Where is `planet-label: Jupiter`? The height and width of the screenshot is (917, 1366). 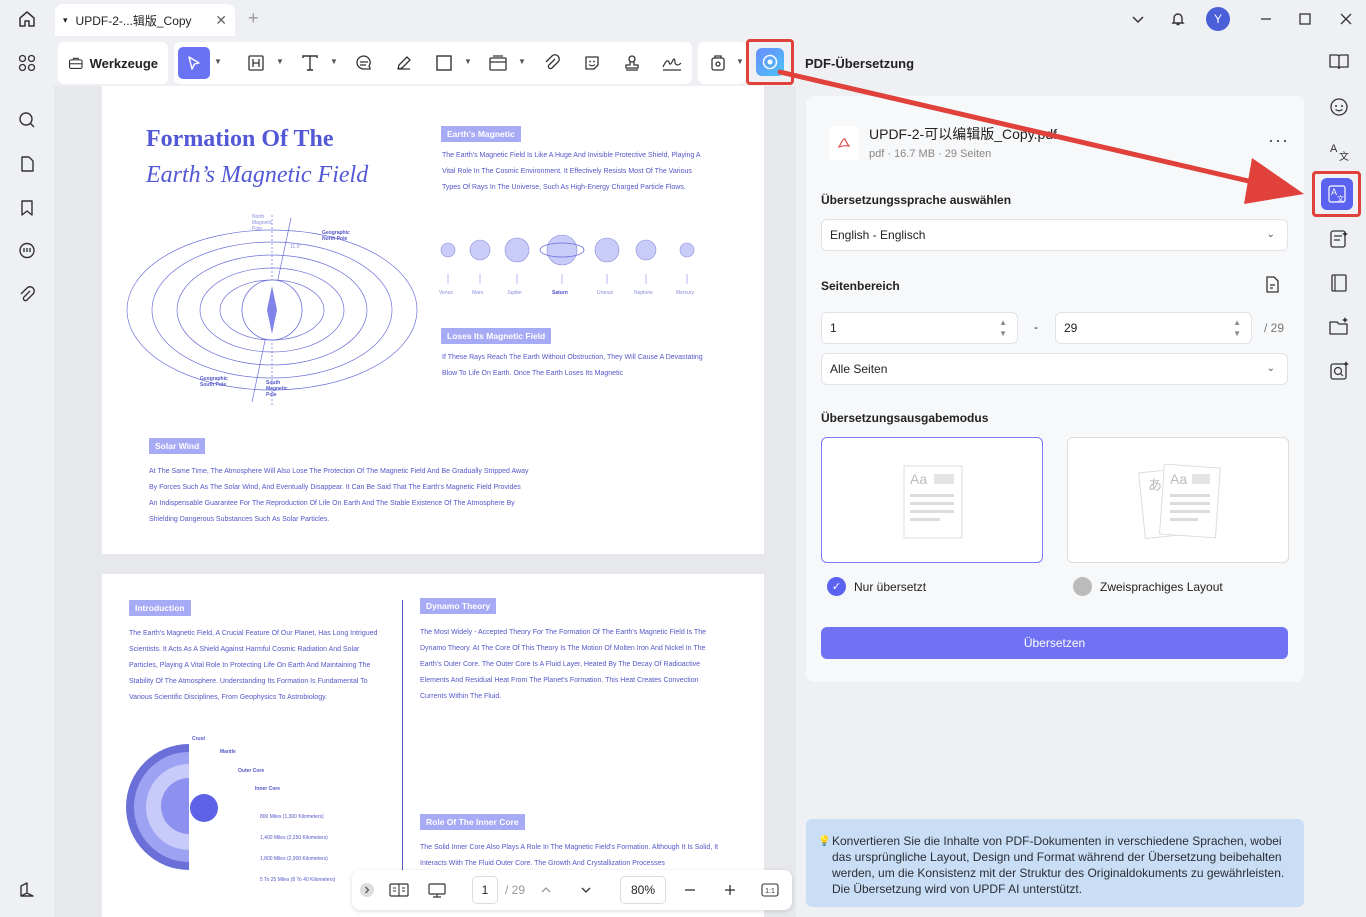 planet-label: Jupiter is located at coordinates (515, 293).